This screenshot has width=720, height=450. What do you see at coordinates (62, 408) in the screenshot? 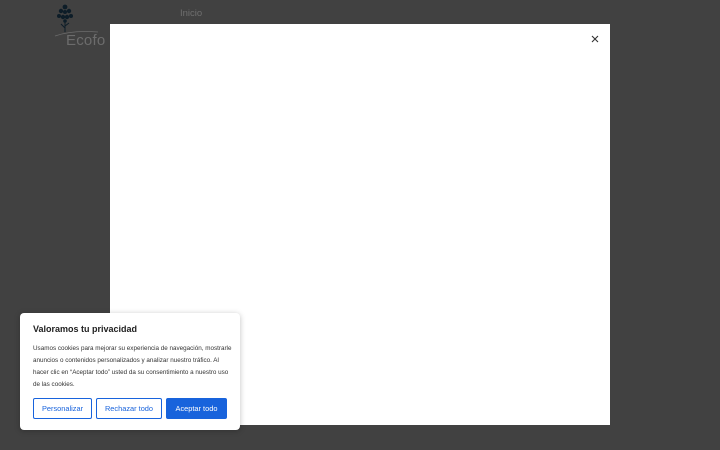
I see `customize-button: Personalizar` at bounding box center [62, 408].